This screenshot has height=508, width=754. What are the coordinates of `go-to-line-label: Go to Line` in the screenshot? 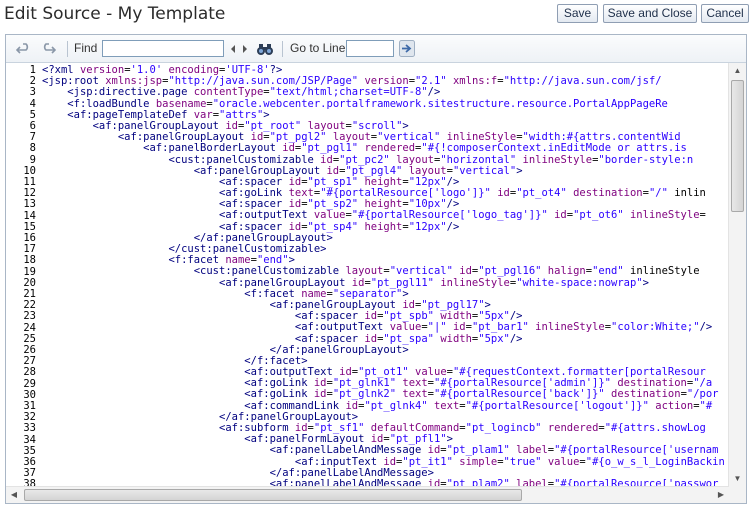 It's located at (318, 48).